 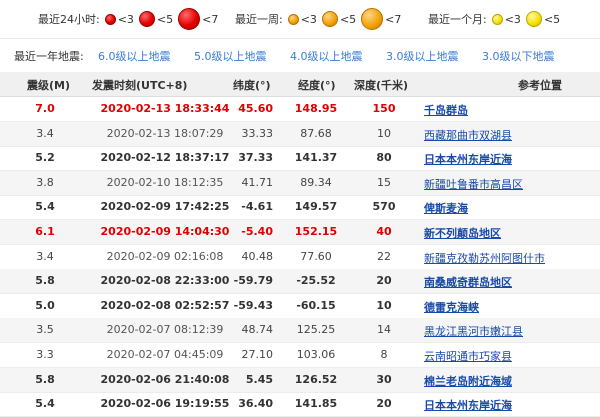 I want to click on legend-month-item-1: <3, so click(x=506, y=19).